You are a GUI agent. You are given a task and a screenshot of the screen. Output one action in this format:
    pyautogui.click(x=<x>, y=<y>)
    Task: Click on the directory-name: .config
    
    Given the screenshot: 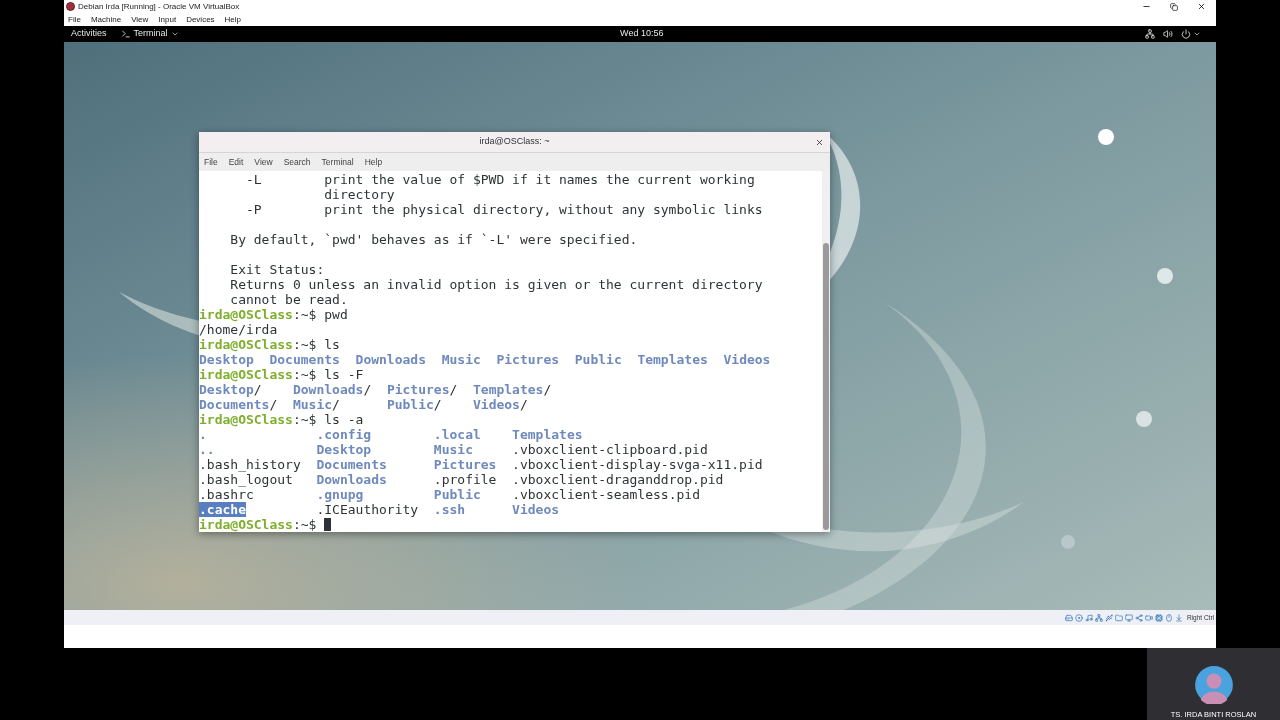 What is the action you would take?
    pyautogui.click(x=344, y=434)
    